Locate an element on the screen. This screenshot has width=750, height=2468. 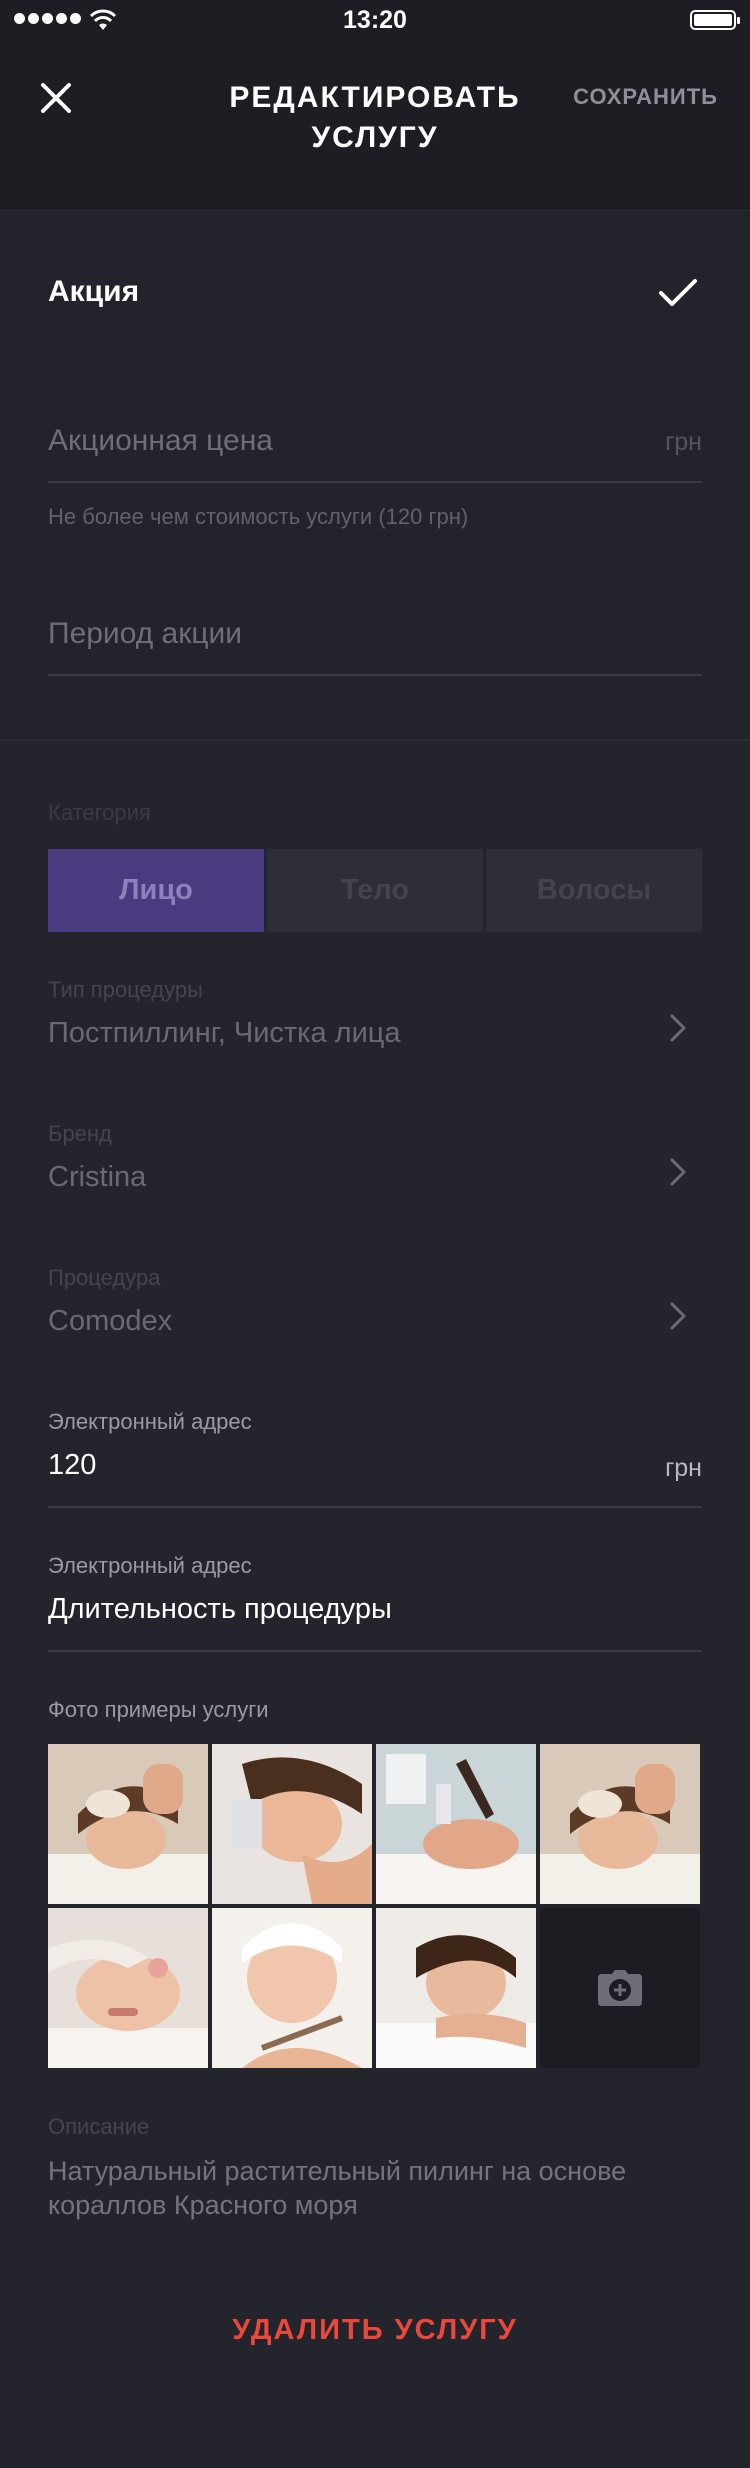
photos-label: Фото примеры услуги is located at coordinates (158, 1709).